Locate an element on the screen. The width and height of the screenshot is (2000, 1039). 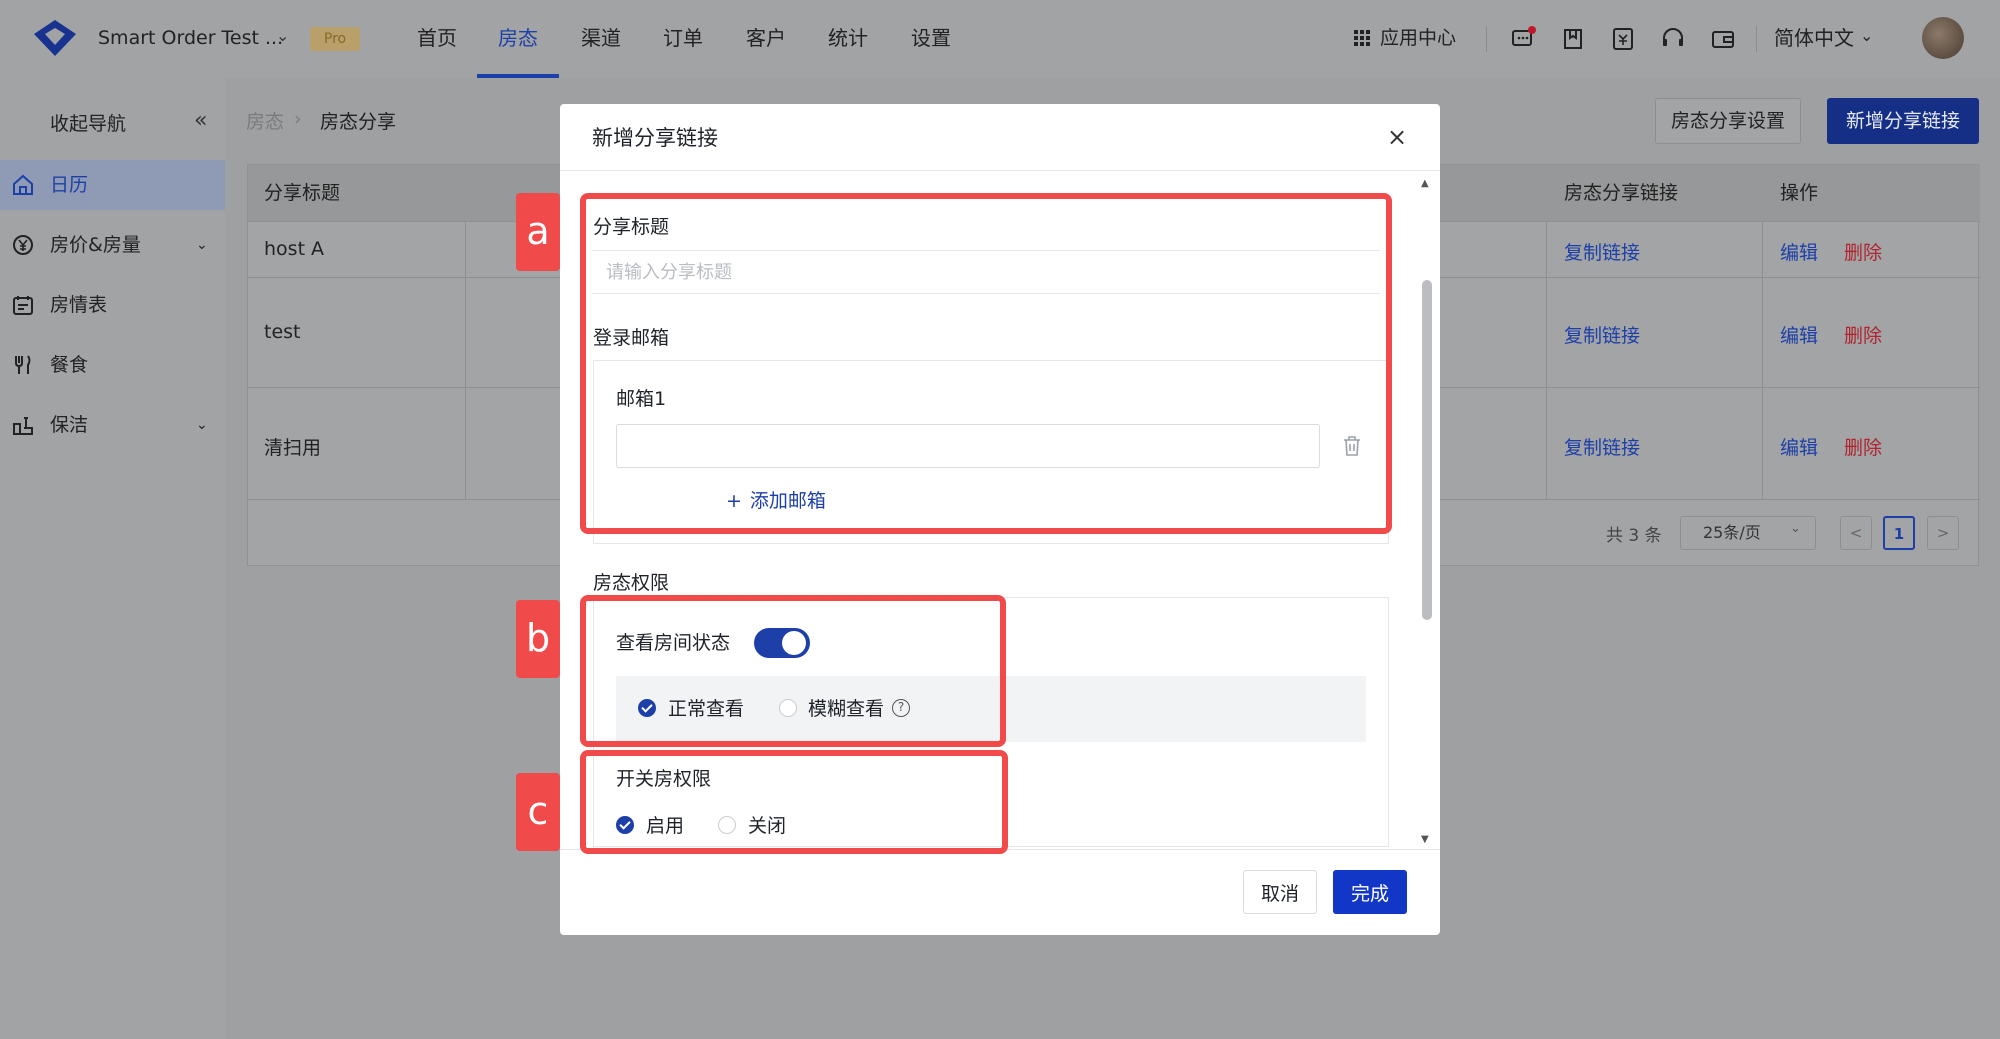
breadcrumb-room-status: 房态 is located at coordinates (265, 122).